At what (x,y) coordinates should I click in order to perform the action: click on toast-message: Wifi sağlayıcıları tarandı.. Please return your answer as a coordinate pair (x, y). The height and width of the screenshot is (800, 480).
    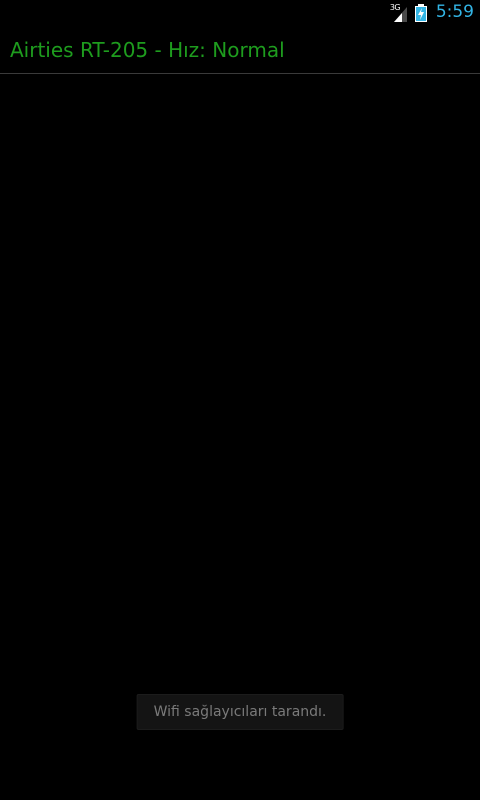
    Looking at the image, I should click on (240, 712).